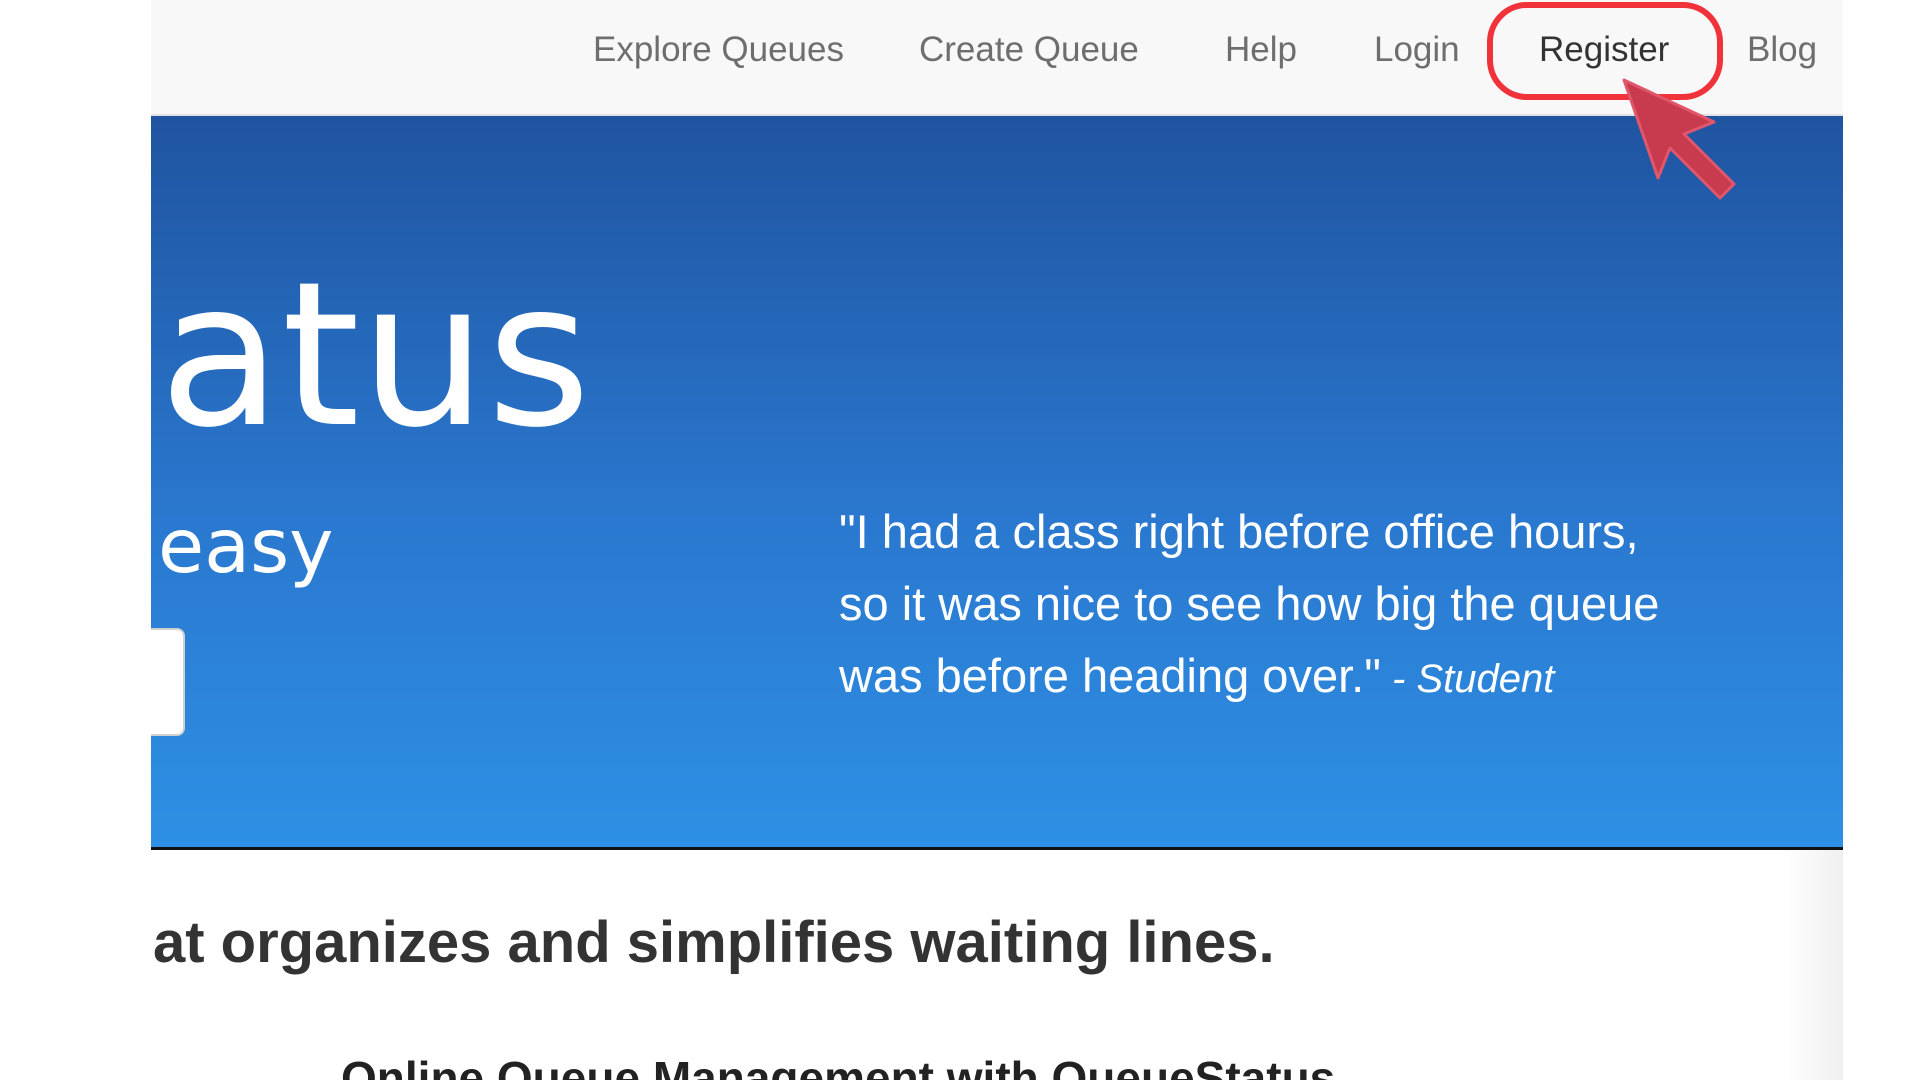 This screenshot has width=1920, height=1080. Describe the element at coordinates (1417, 50) in the screenshot. I see `nav-login-link: Login` at that location.